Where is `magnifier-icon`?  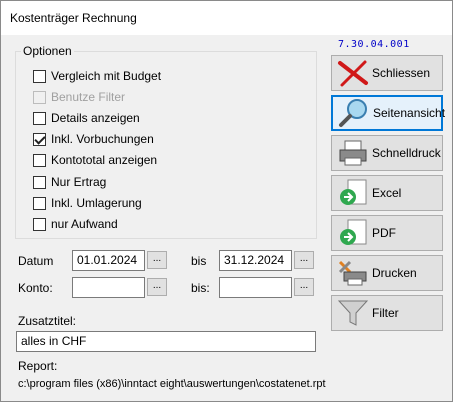 magnifier-icon is located at coordinates (354, 113).